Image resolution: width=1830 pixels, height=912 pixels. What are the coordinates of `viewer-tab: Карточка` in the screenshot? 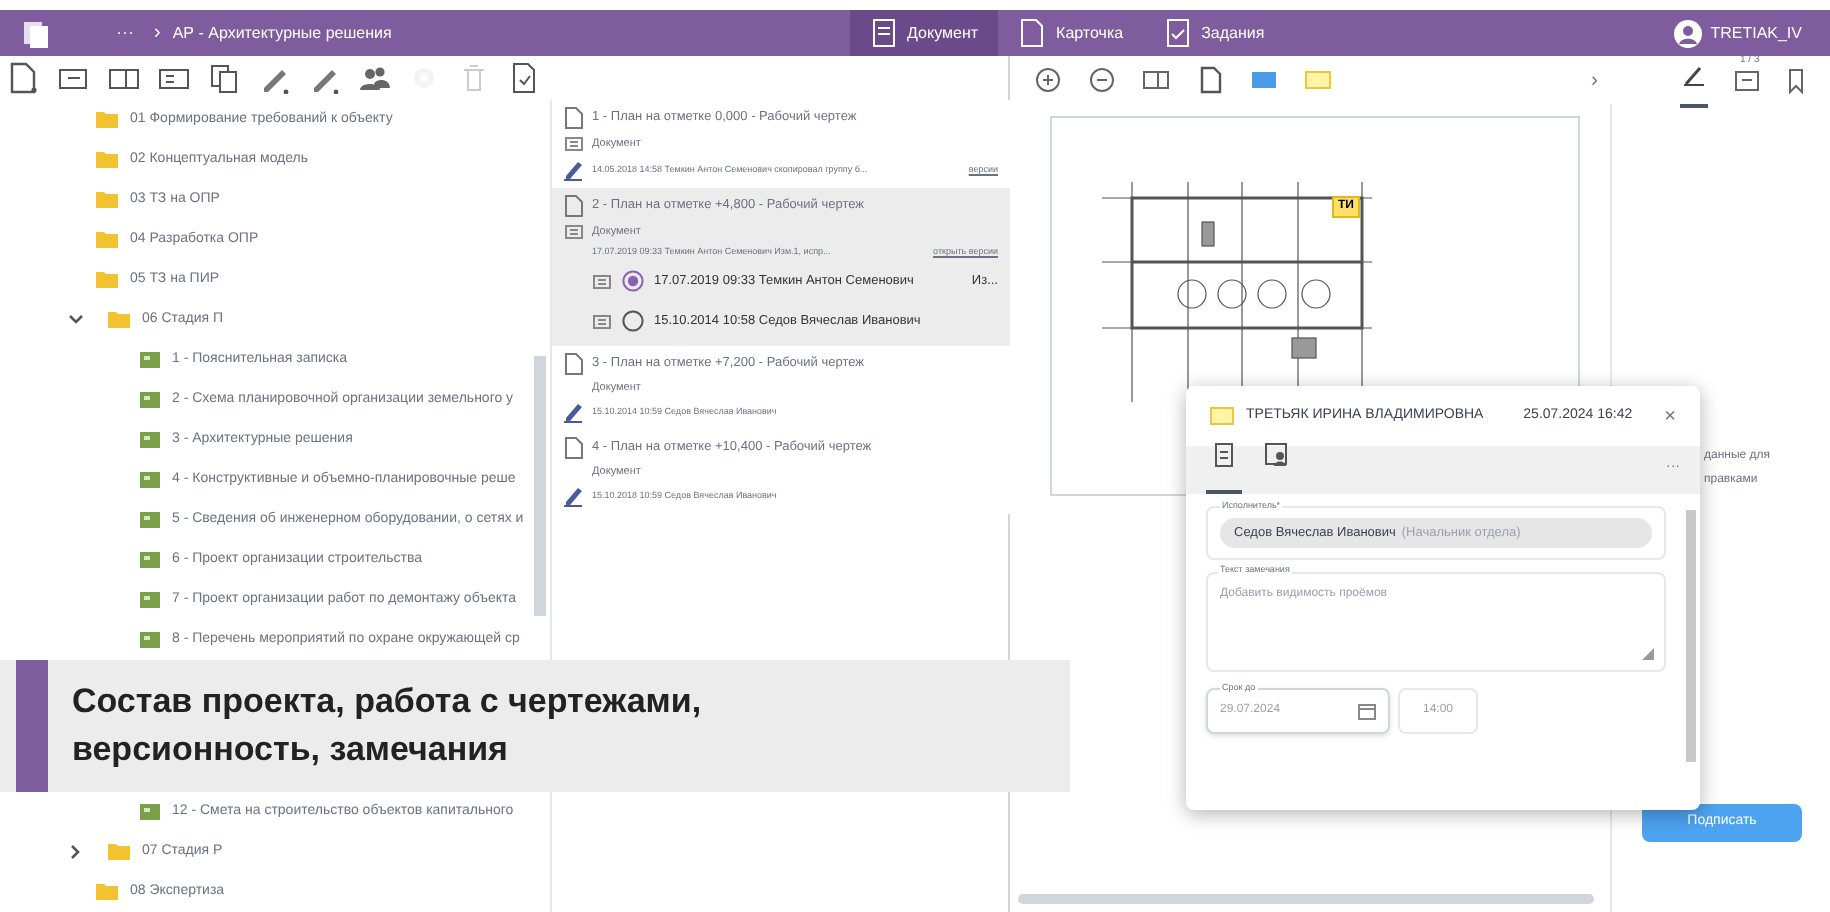 It's located at (1071, 33).